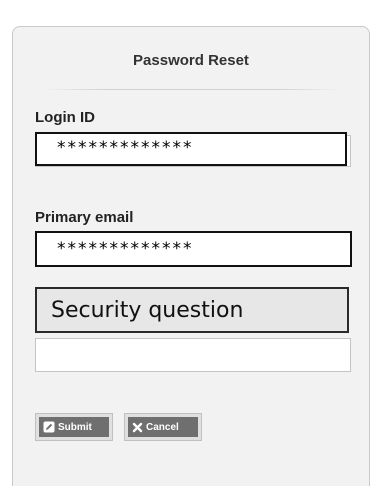 The height and width of the screenshot is (486, 378). What do you see at coordinates (191, 60) in the screenshot?
I see `form-title: Password Reset` at bounding box center [191, 60].